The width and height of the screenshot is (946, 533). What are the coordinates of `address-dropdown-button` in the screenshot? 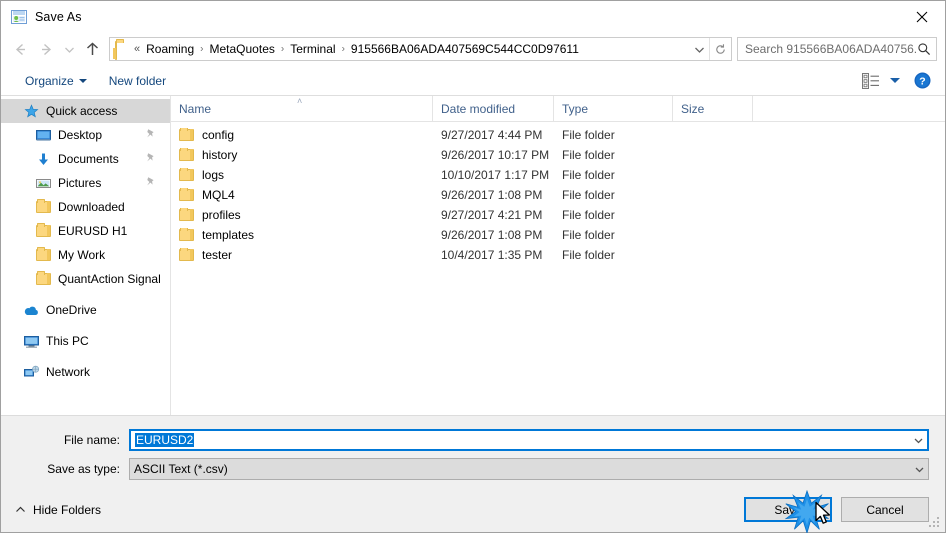 It's located at (699, 49).